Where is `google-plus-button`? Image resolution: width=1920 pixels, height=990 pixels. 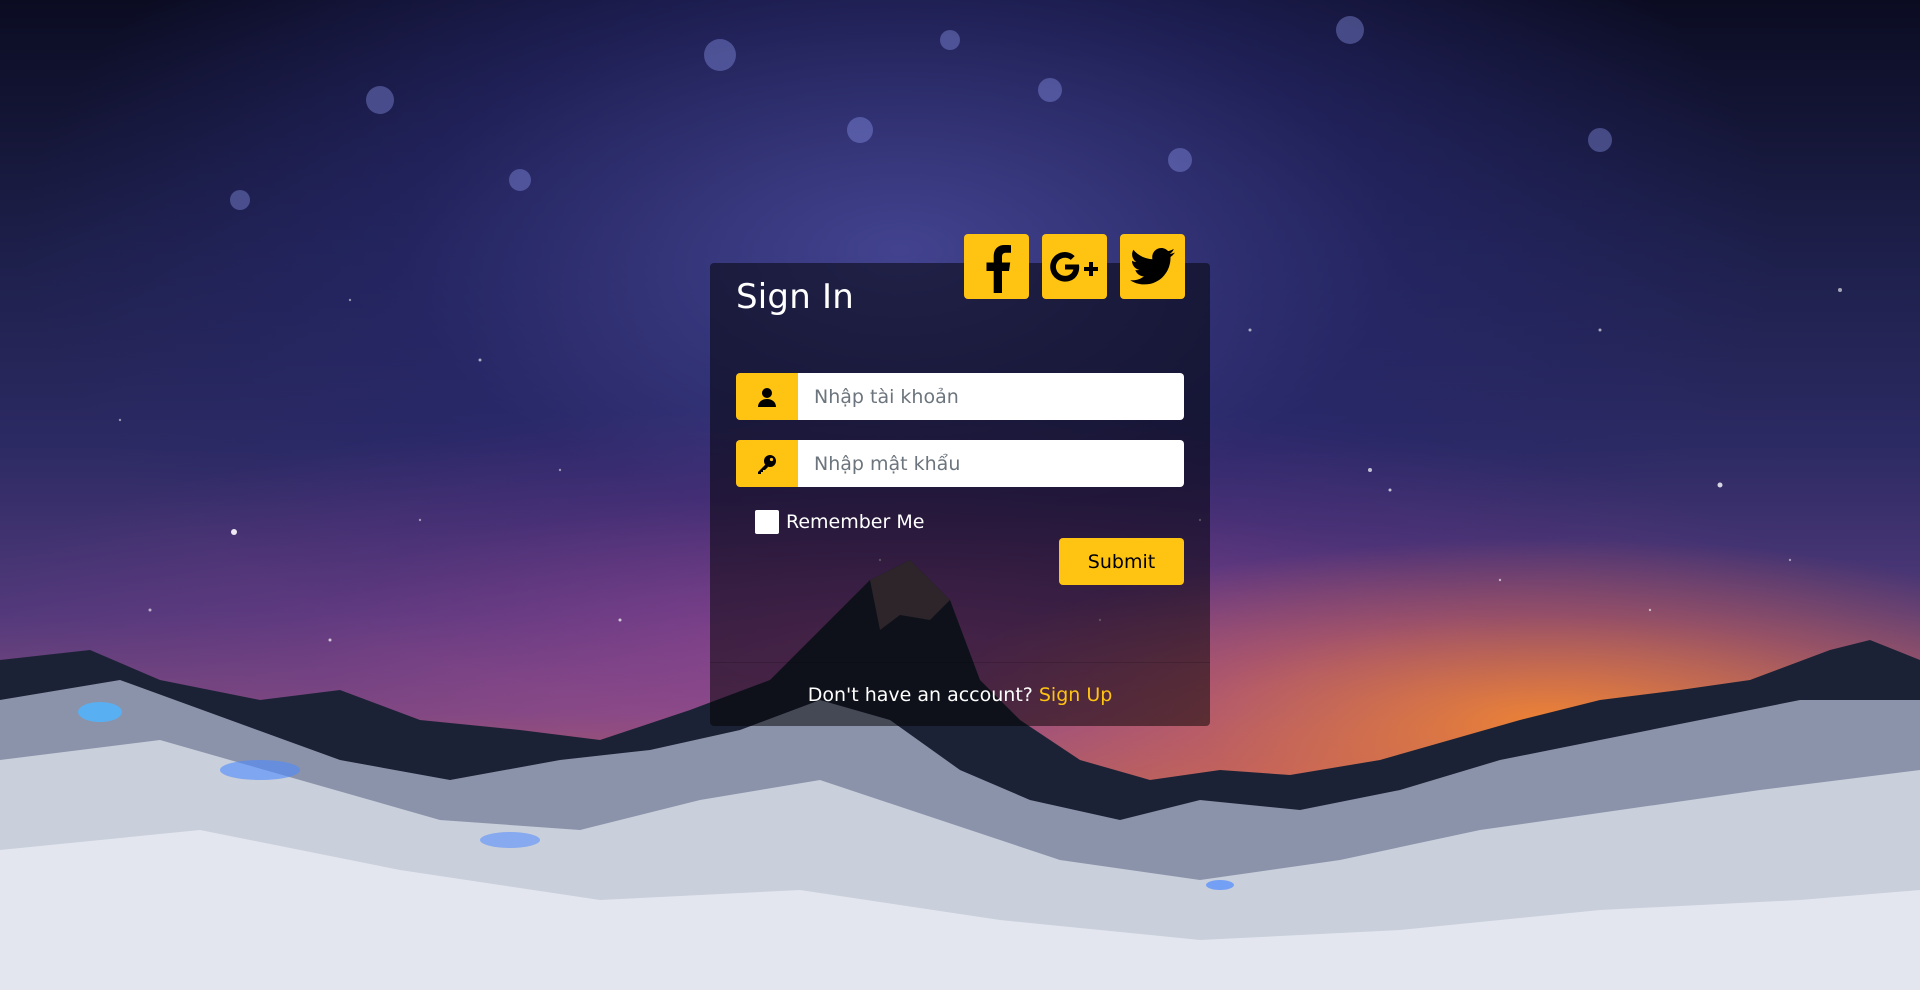 google-plus-button is located at coordinates (1074, 266).